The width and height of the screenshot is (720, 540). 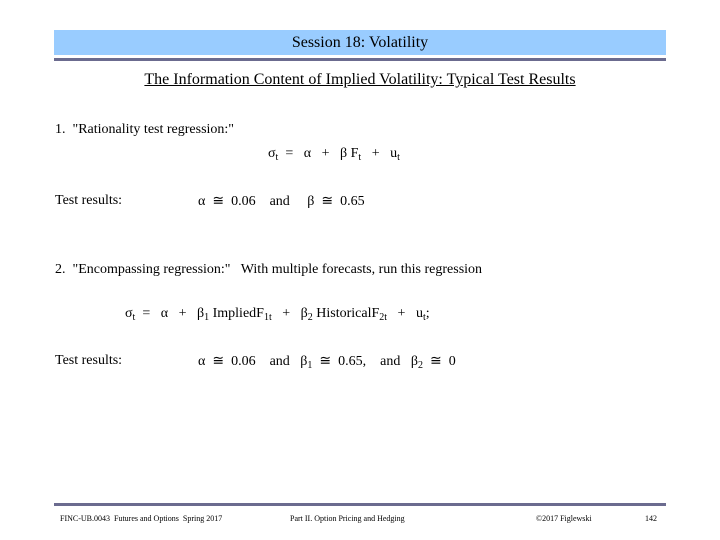 I want to click on footer-part: Part II. Option Pricing and Hedging, so click(x=347, y=518).